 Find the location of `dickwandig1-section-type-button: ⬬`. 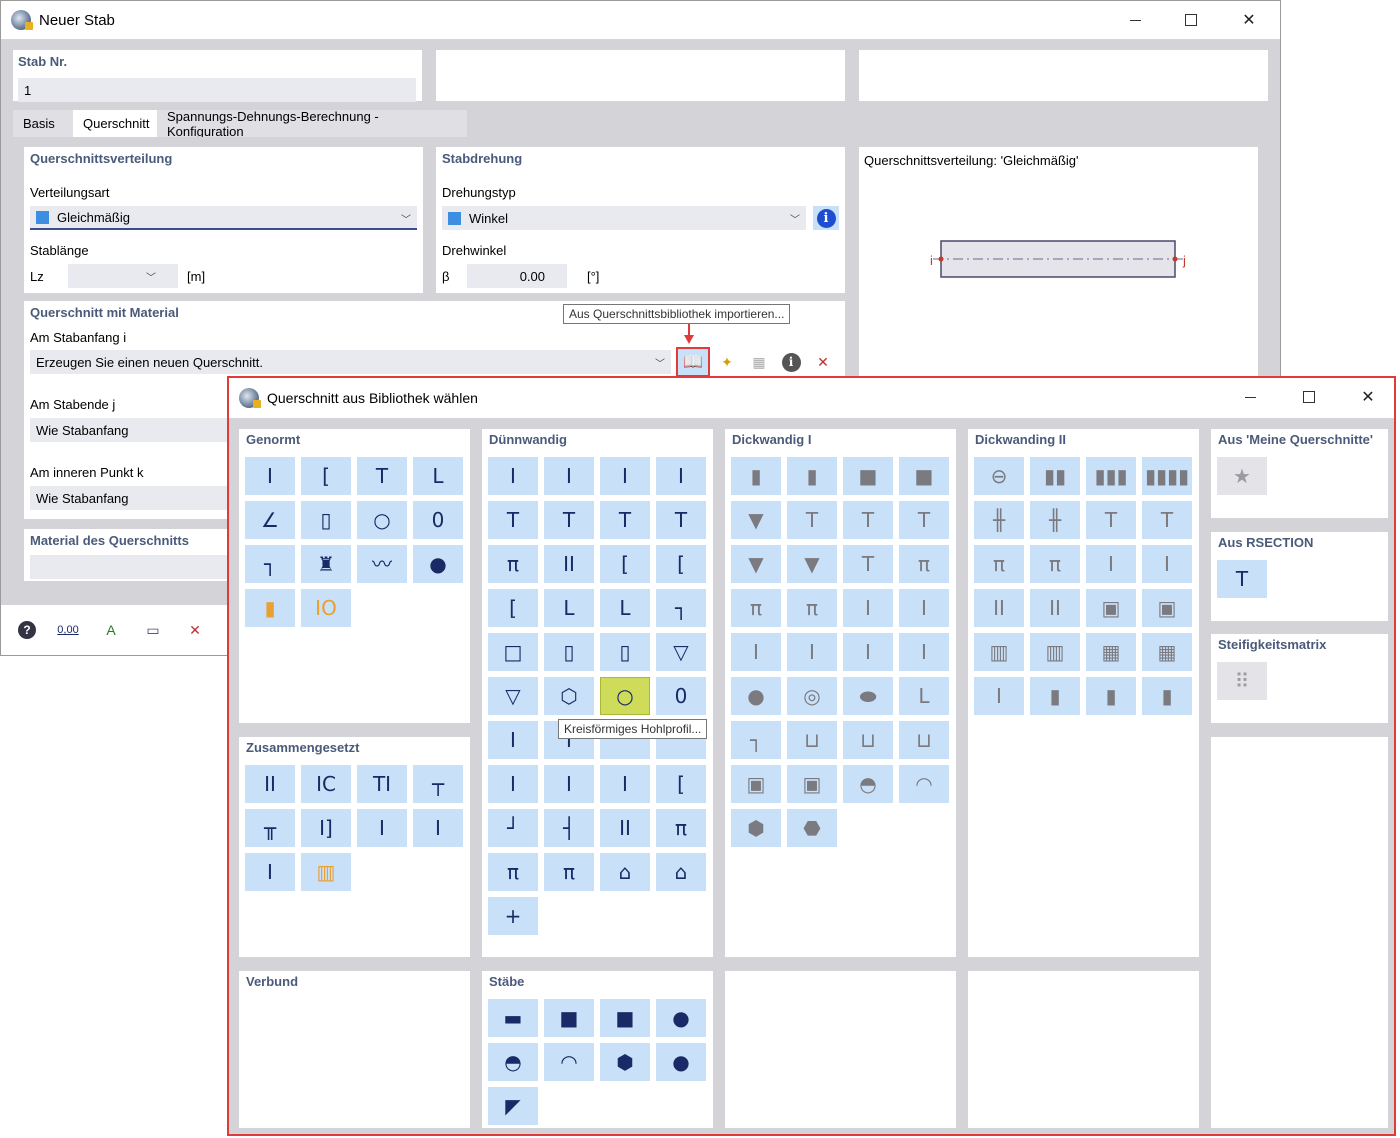

dickwandig1-section-type-button: ⬬ is located at coordinates (868, 696).